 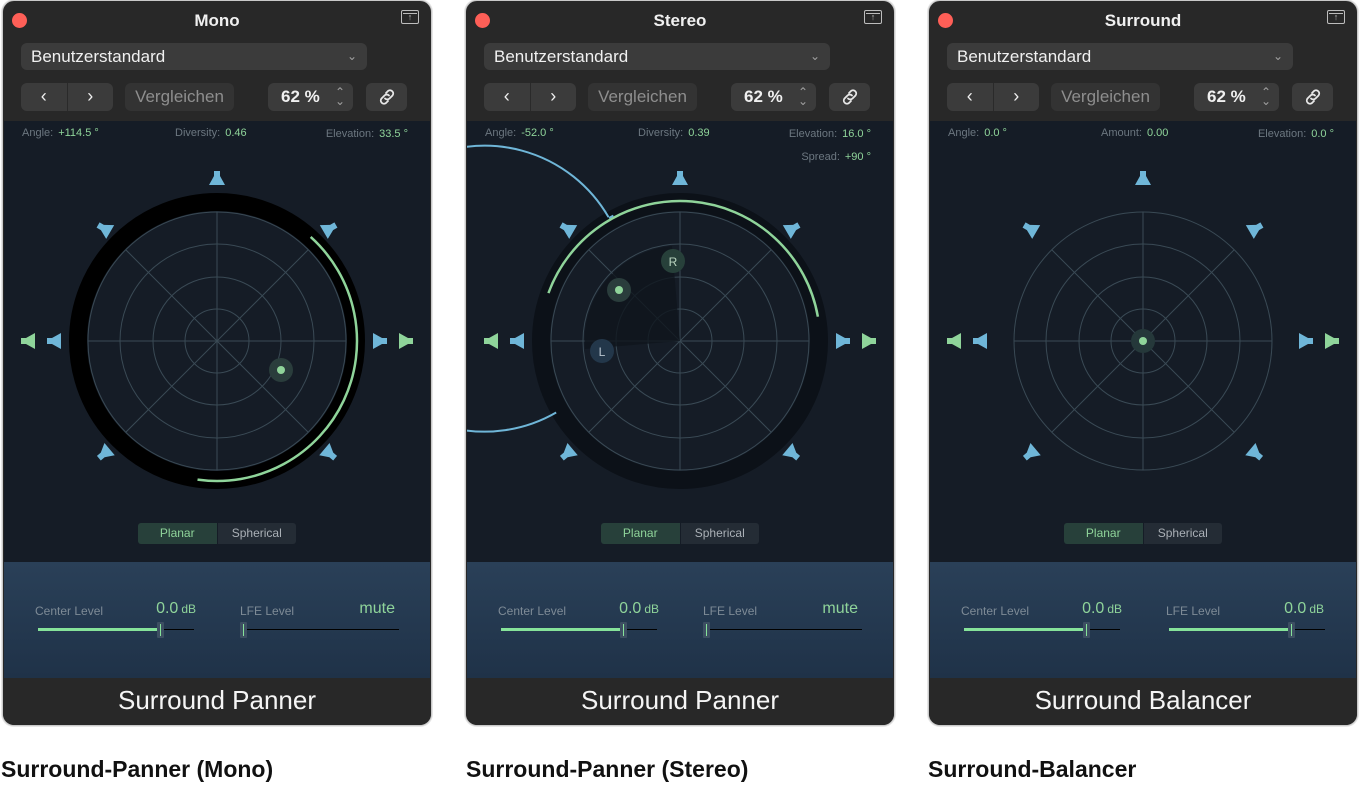 What do you see at coordinates (673, 262) in the screenshot?
I see `right-channel-label: R` at bounding box center [673, 262].